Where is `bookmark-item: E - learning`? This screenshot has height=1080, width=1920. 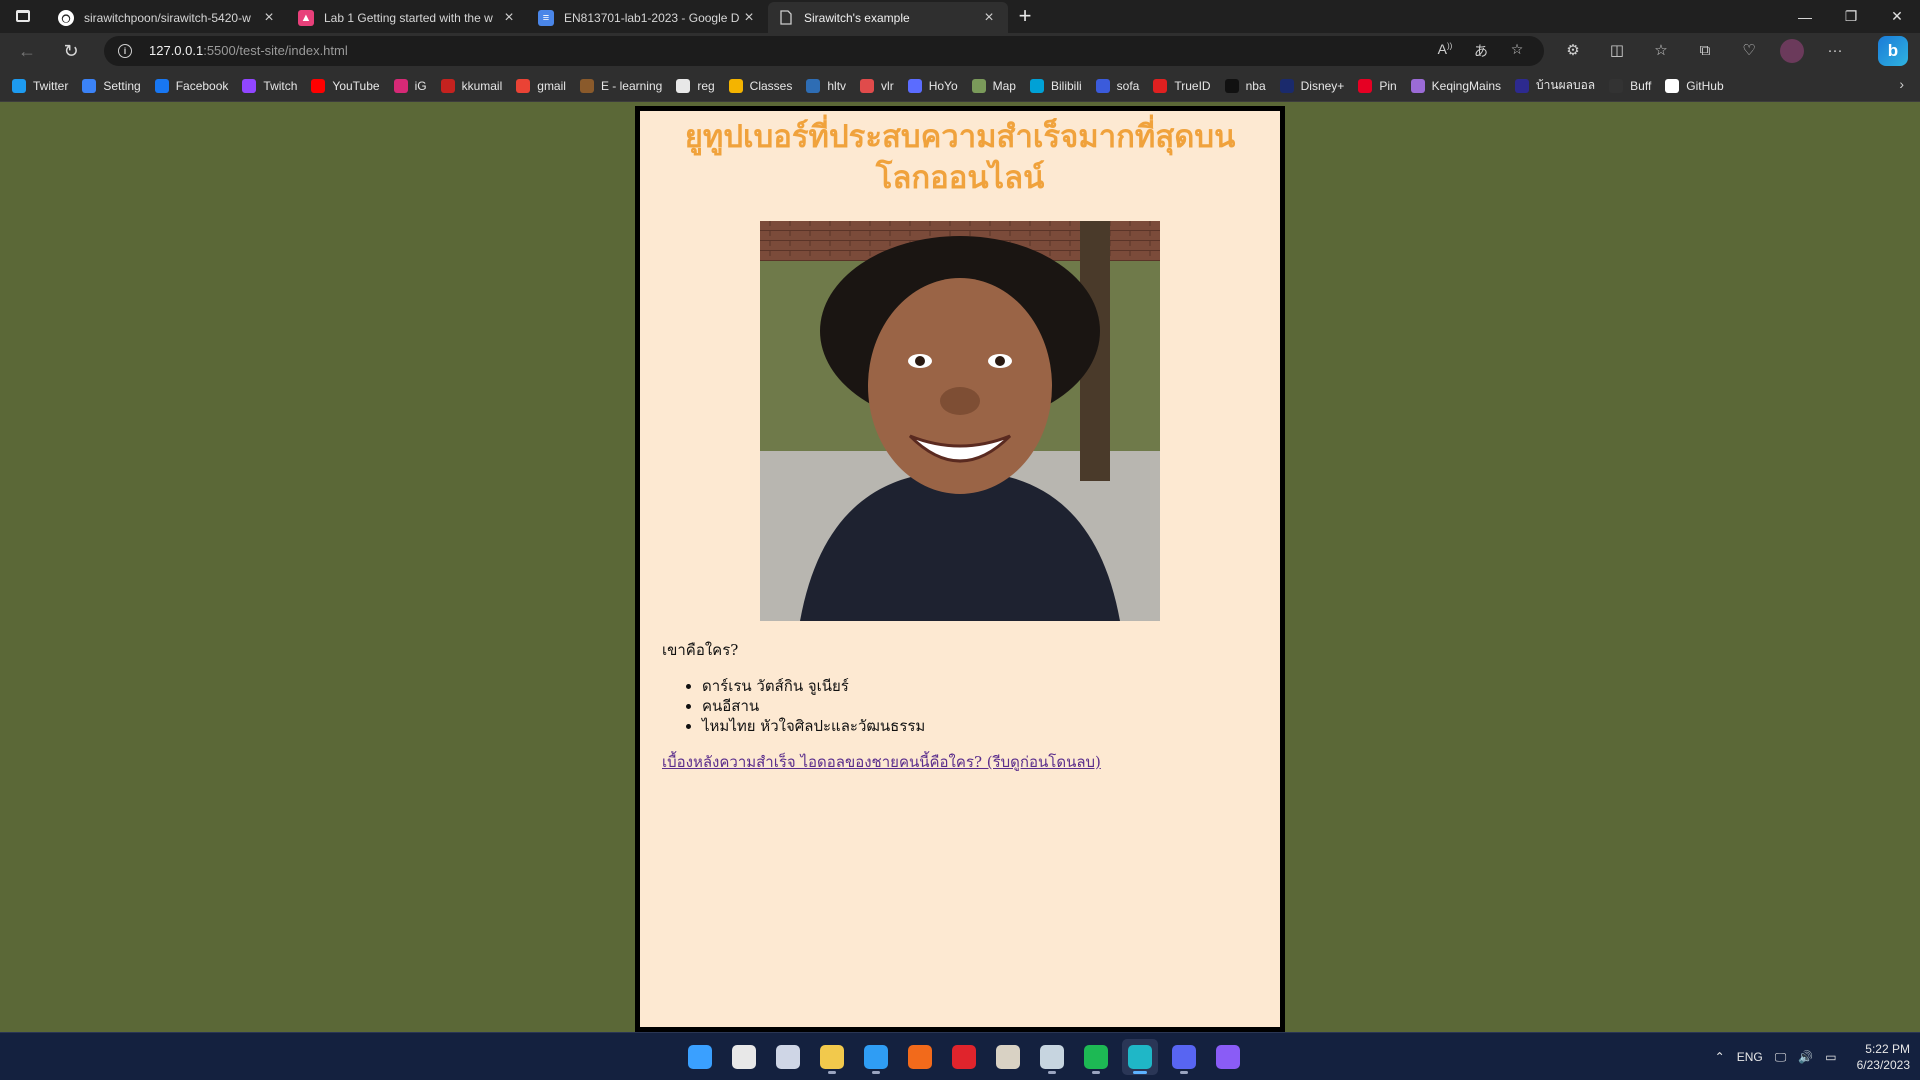 bookmark-item: E - learning is located at coordinates (620, 85).